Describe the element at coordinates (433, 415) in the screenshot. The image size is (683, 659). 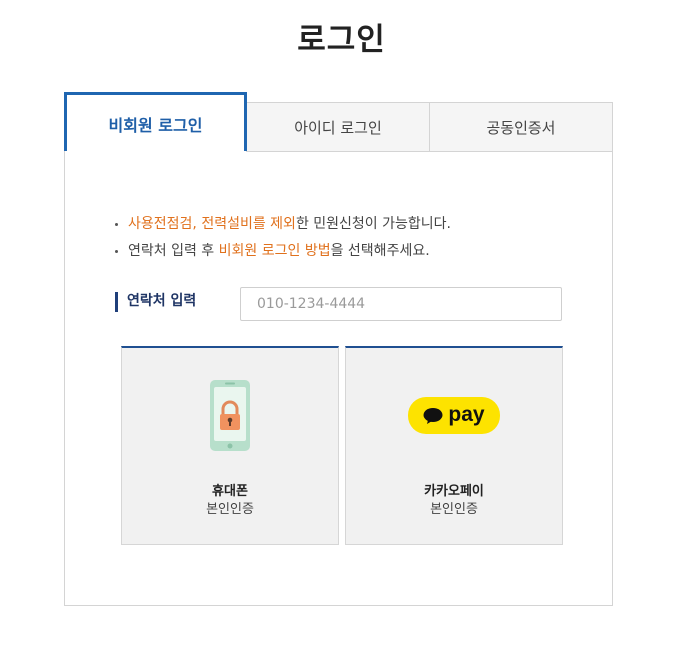
I see `speech-bubble-icon` at that location.